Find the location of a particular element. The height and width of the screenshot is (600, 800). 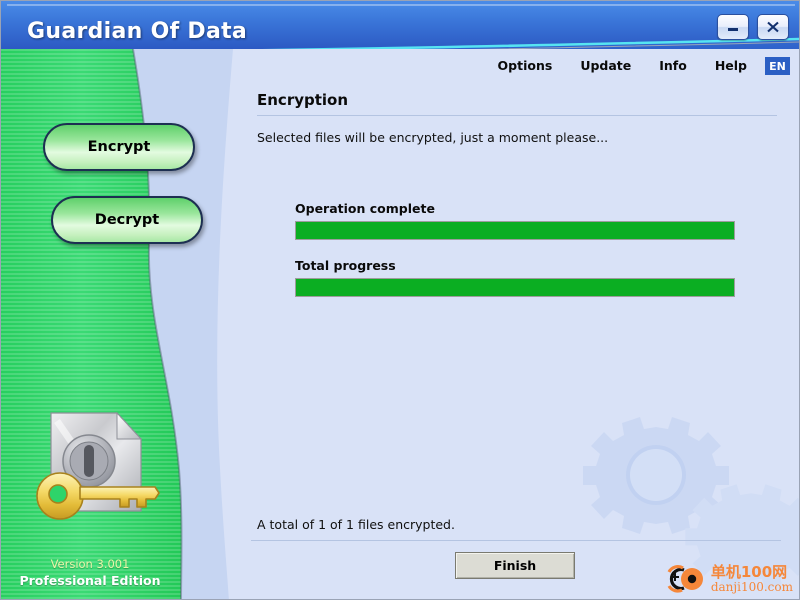

close-icon is located at coordinates (773, 27).